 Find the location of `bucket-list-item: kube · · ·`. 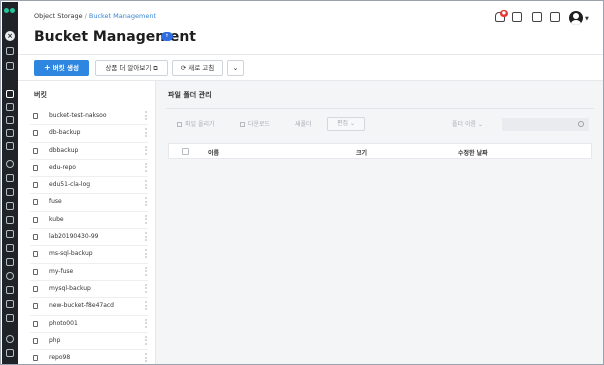

bucket-list-item: kube · · · is located at coordinates (89, 221).